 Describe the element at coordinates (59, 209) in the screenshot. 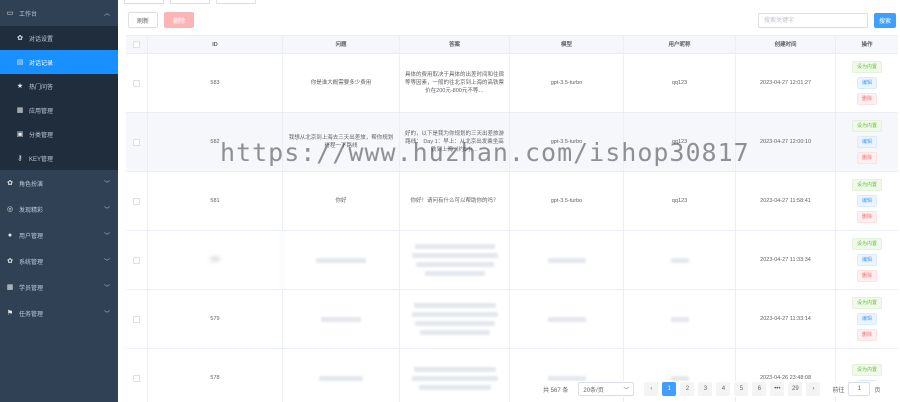

I see `sidebar-item-discover: ◎ 发现精彩 ﹀` at that location.